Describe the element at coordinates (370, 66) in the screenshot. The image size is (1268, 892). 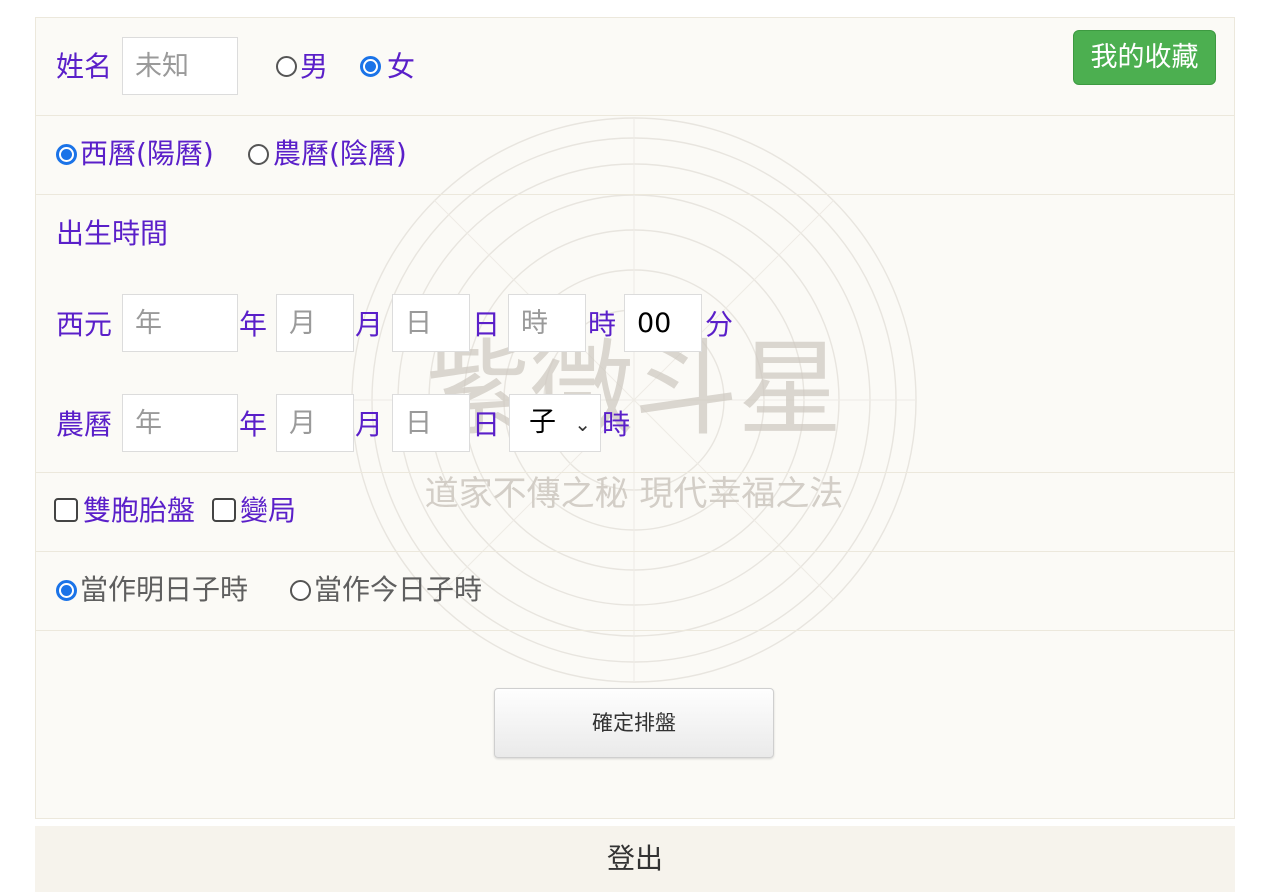
I see `gender-female-radio` at that location.